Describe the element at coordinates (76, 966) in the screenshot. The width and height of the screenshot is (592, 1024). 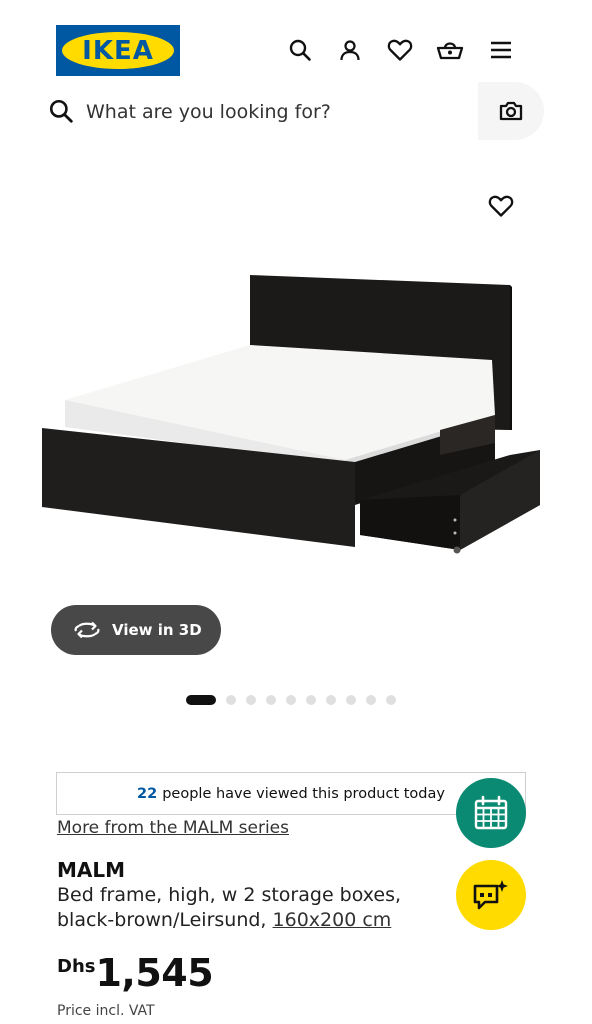
I see `price-currency: Dhs` at that location.